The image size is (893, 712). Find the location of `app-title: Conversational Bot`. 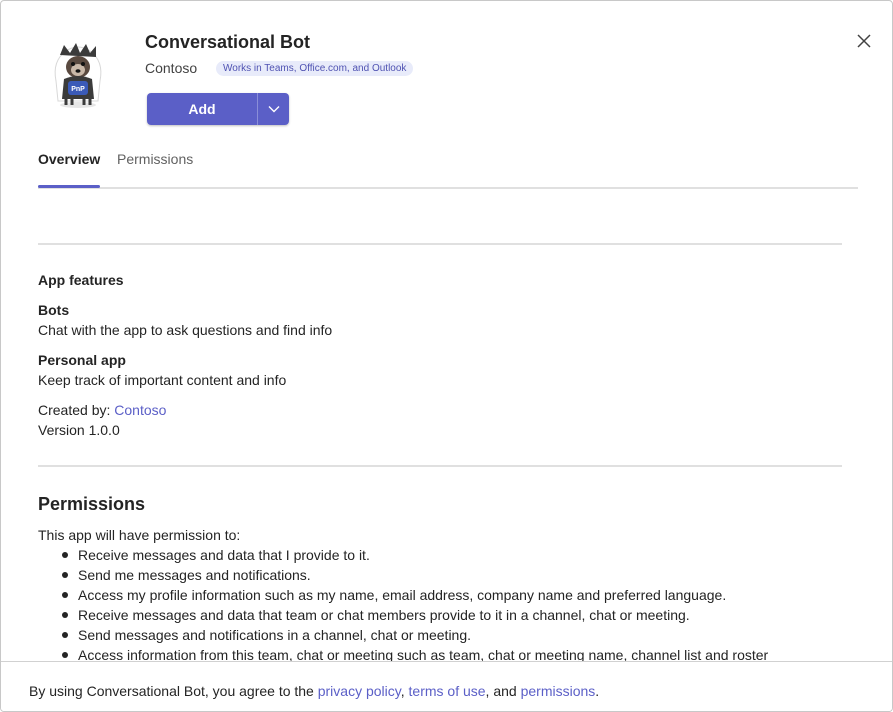

app-title: Conversational Bot is located at coordinates (228, 42).